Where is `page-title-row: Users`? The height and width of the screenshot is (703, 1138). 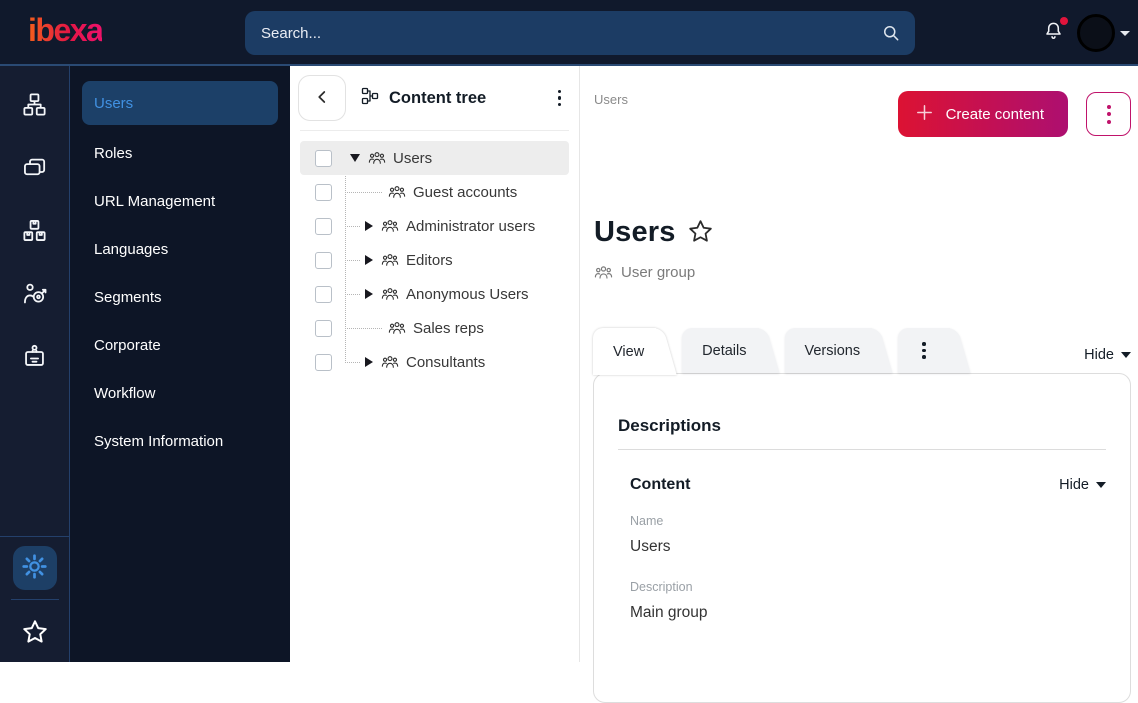 page-title-row: Users is located at coordinates (654, 232).